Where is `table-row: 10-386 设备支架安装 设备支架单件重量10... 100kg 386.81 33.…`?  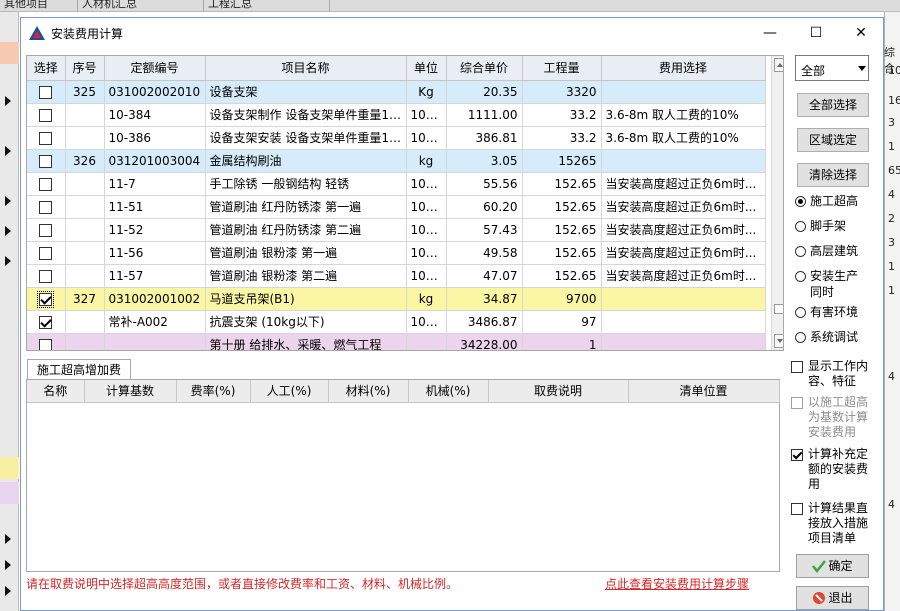 table-row: 10-386 设备支架安装 设备支架单件重量10... 100kg 386.81 33.… is located at coordinates (396, 138).